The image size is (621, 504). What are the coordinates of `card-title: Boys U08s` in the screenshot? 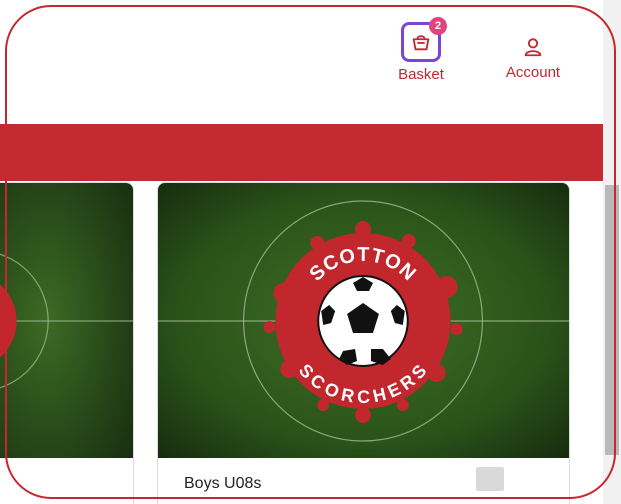 It's located at (223, 483).